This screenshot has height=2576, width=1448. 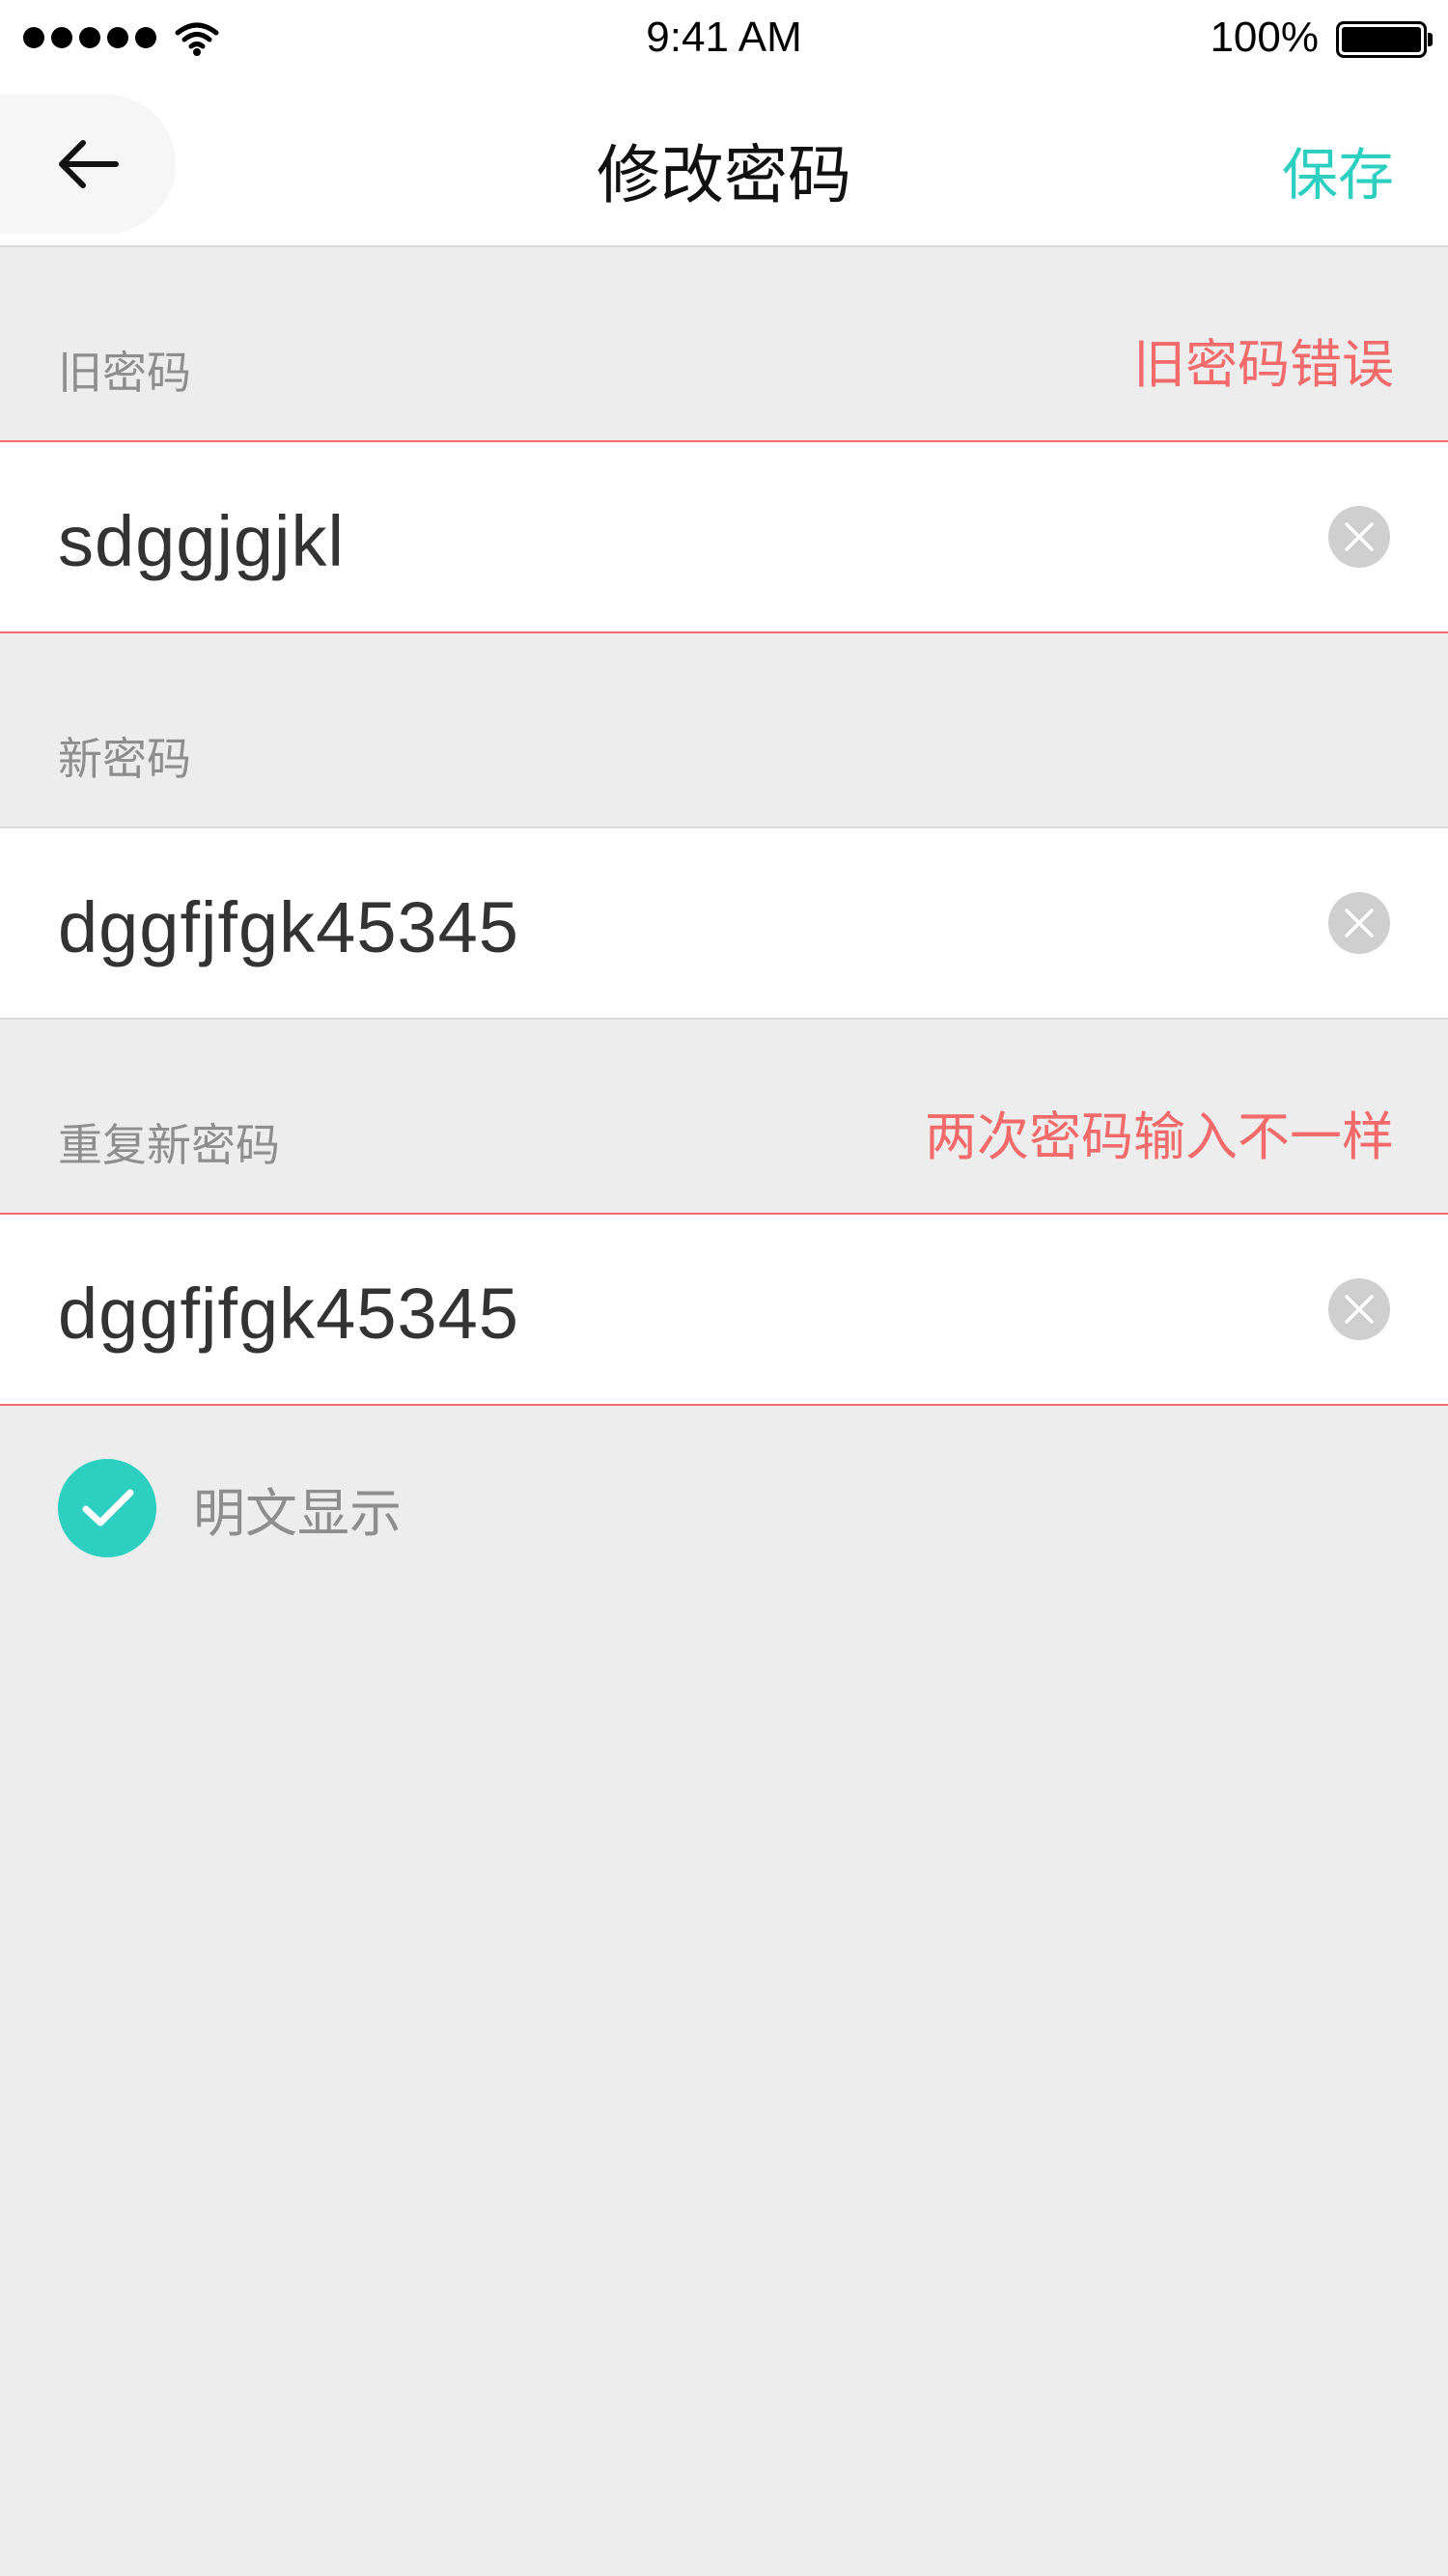 I want to click on nav-bar: 修改密码 保存, so click(x=724, y=164).